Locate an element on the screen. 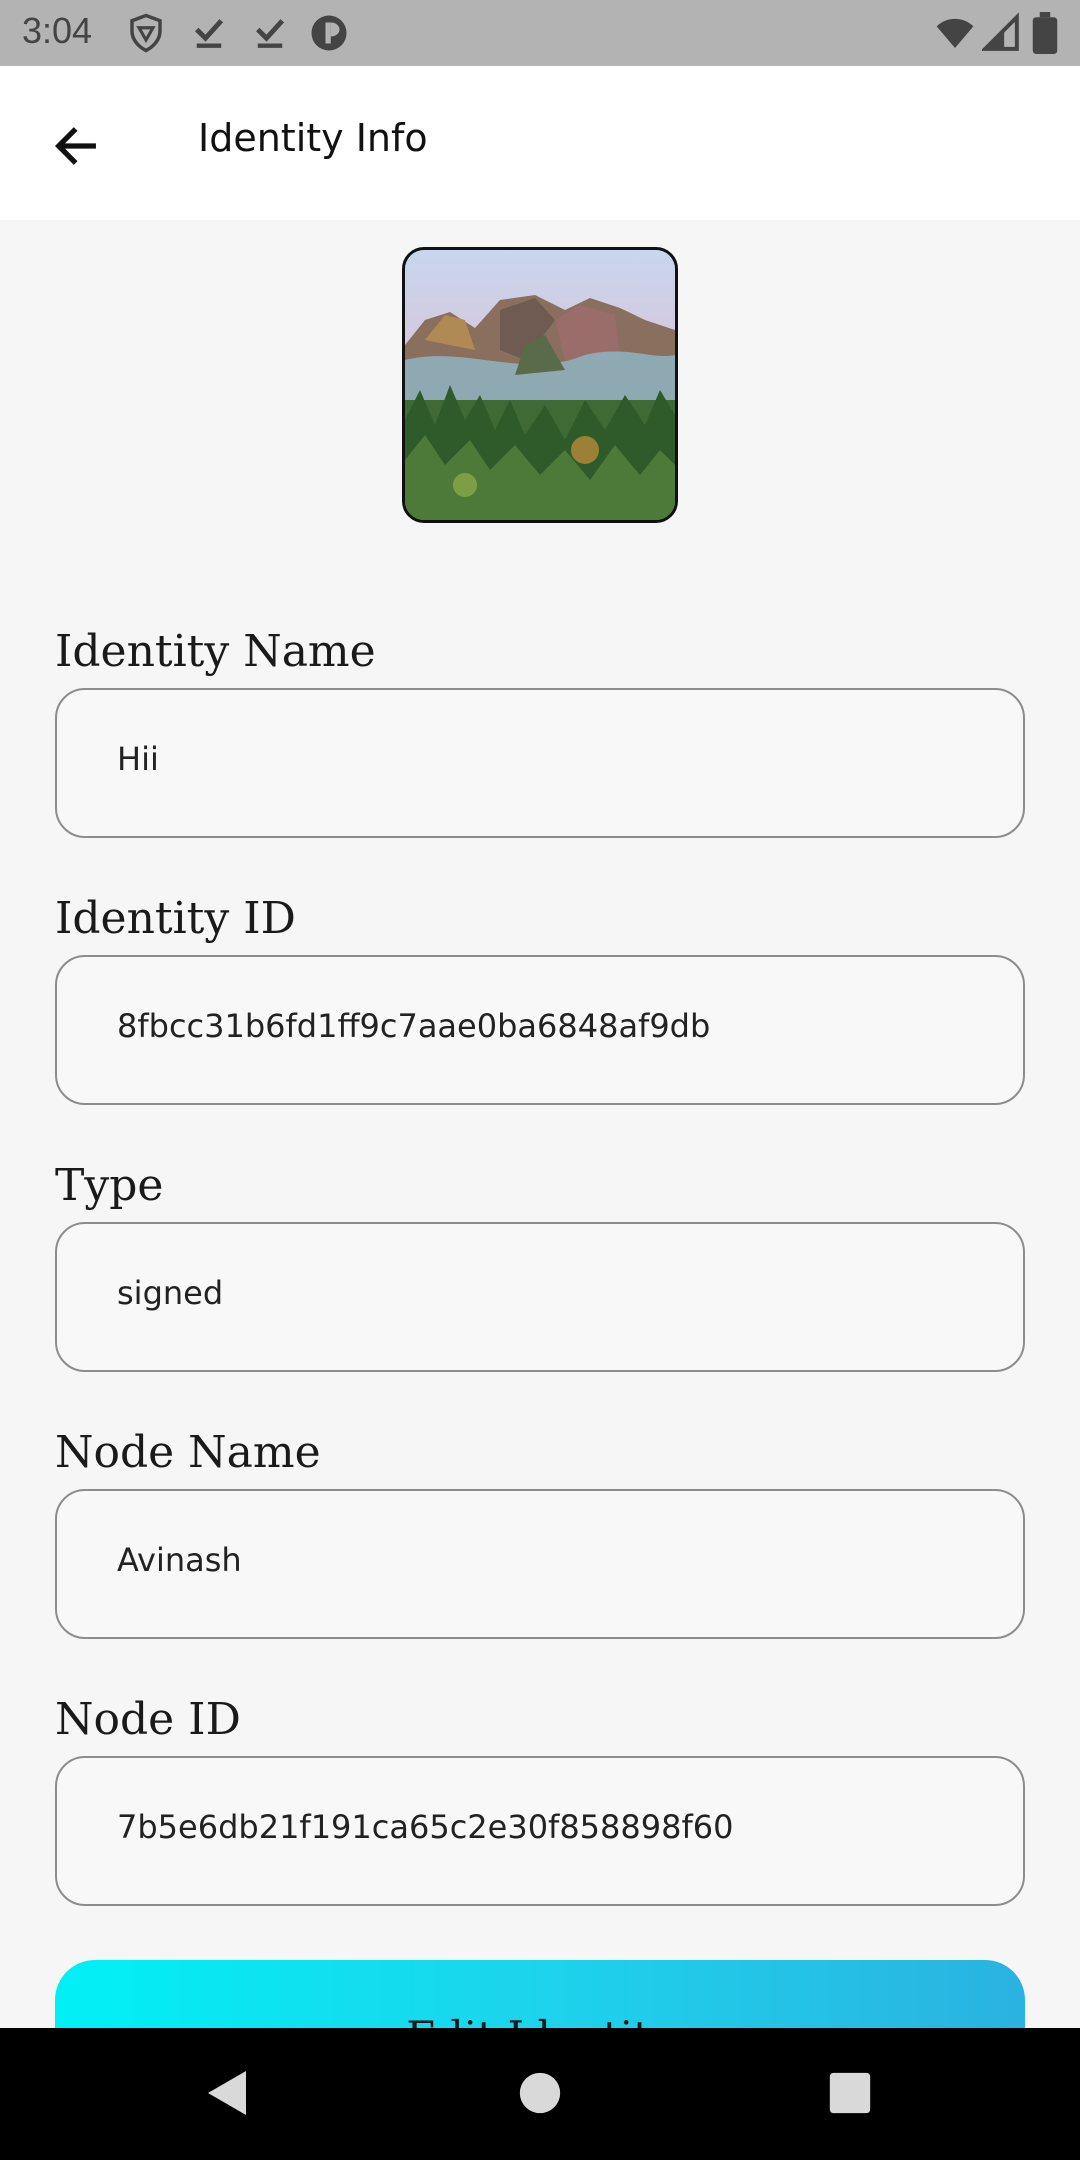 Image resolution: width=1080 pixels, height=2160 pixels. identity-avatar is located at coordinates (540, 385).